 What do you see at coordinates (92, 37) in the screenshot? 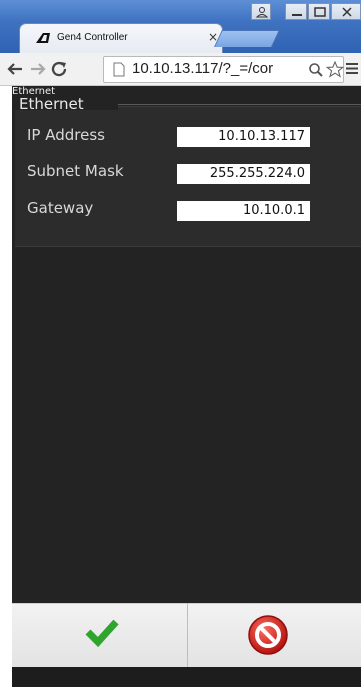
I see `tab-title: Gen4 Controller` at bounding box center [92, 37].